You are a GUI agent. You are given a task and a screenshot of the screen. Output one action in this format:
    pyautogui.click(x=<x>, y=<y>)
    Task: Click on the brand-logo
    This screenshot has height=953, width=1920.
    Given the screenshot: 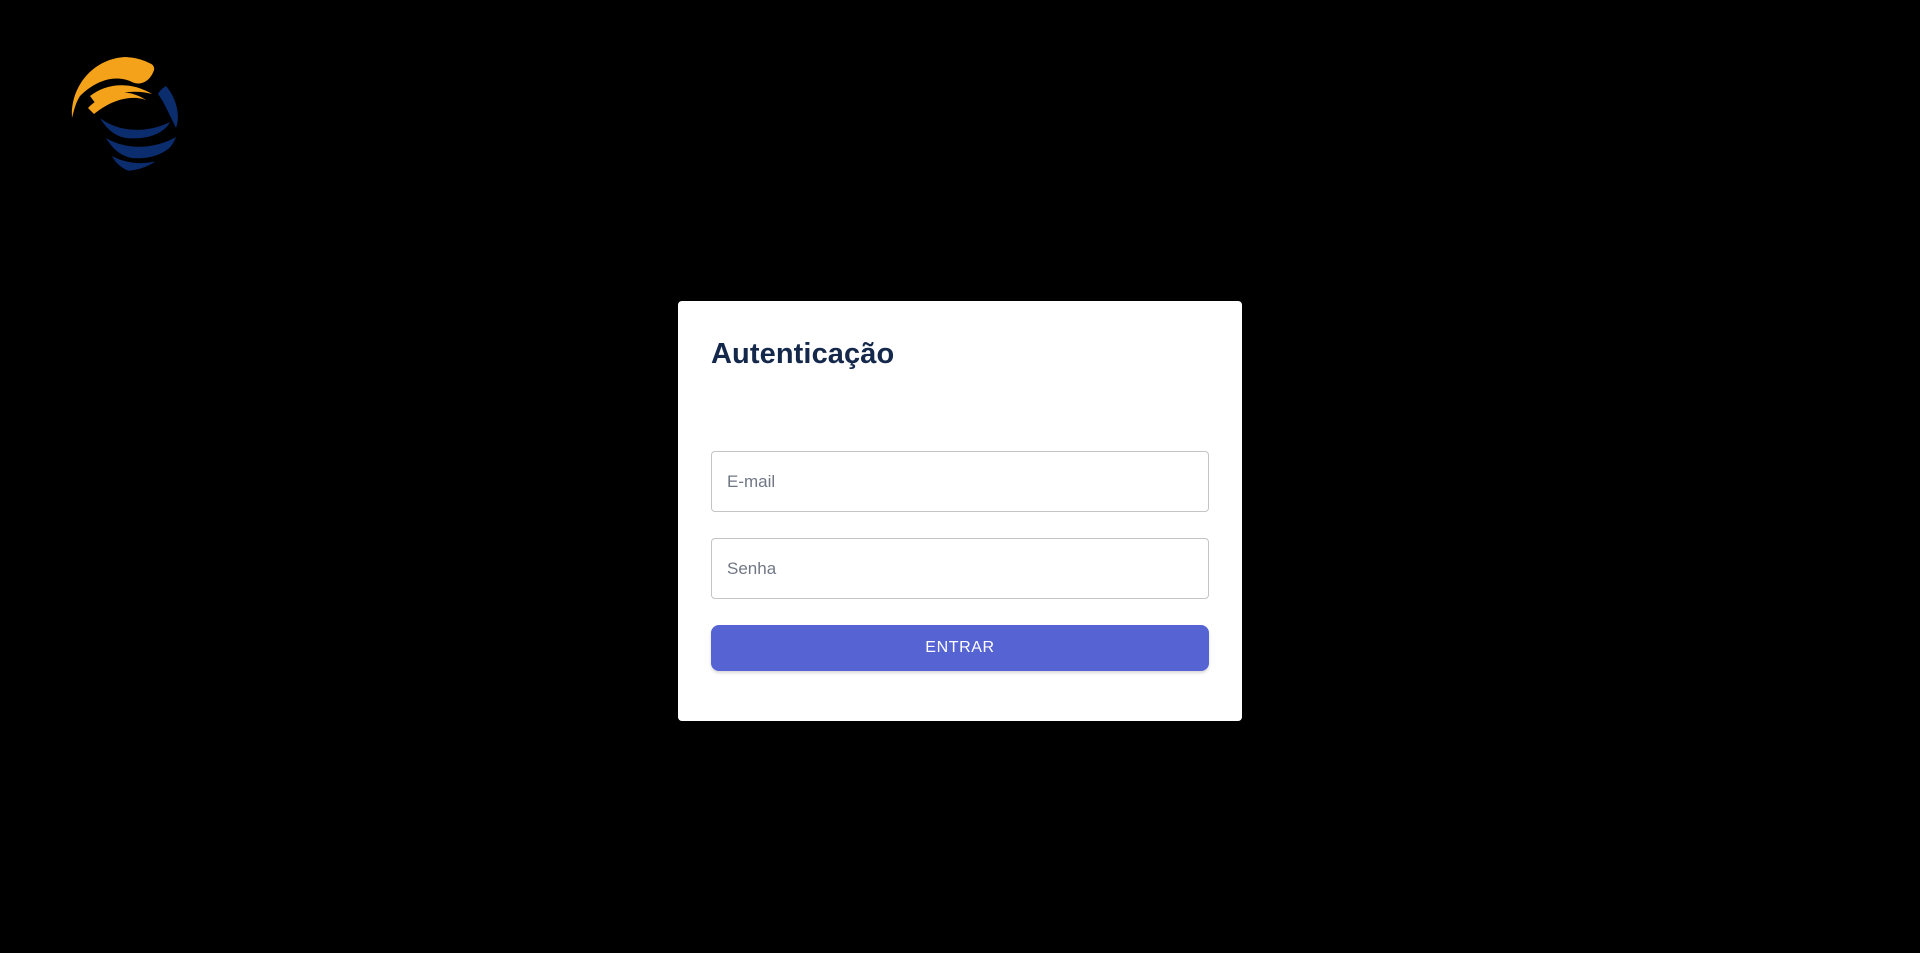 What is the action you would take?
    pyautogui.click(x=124, y=114)
    